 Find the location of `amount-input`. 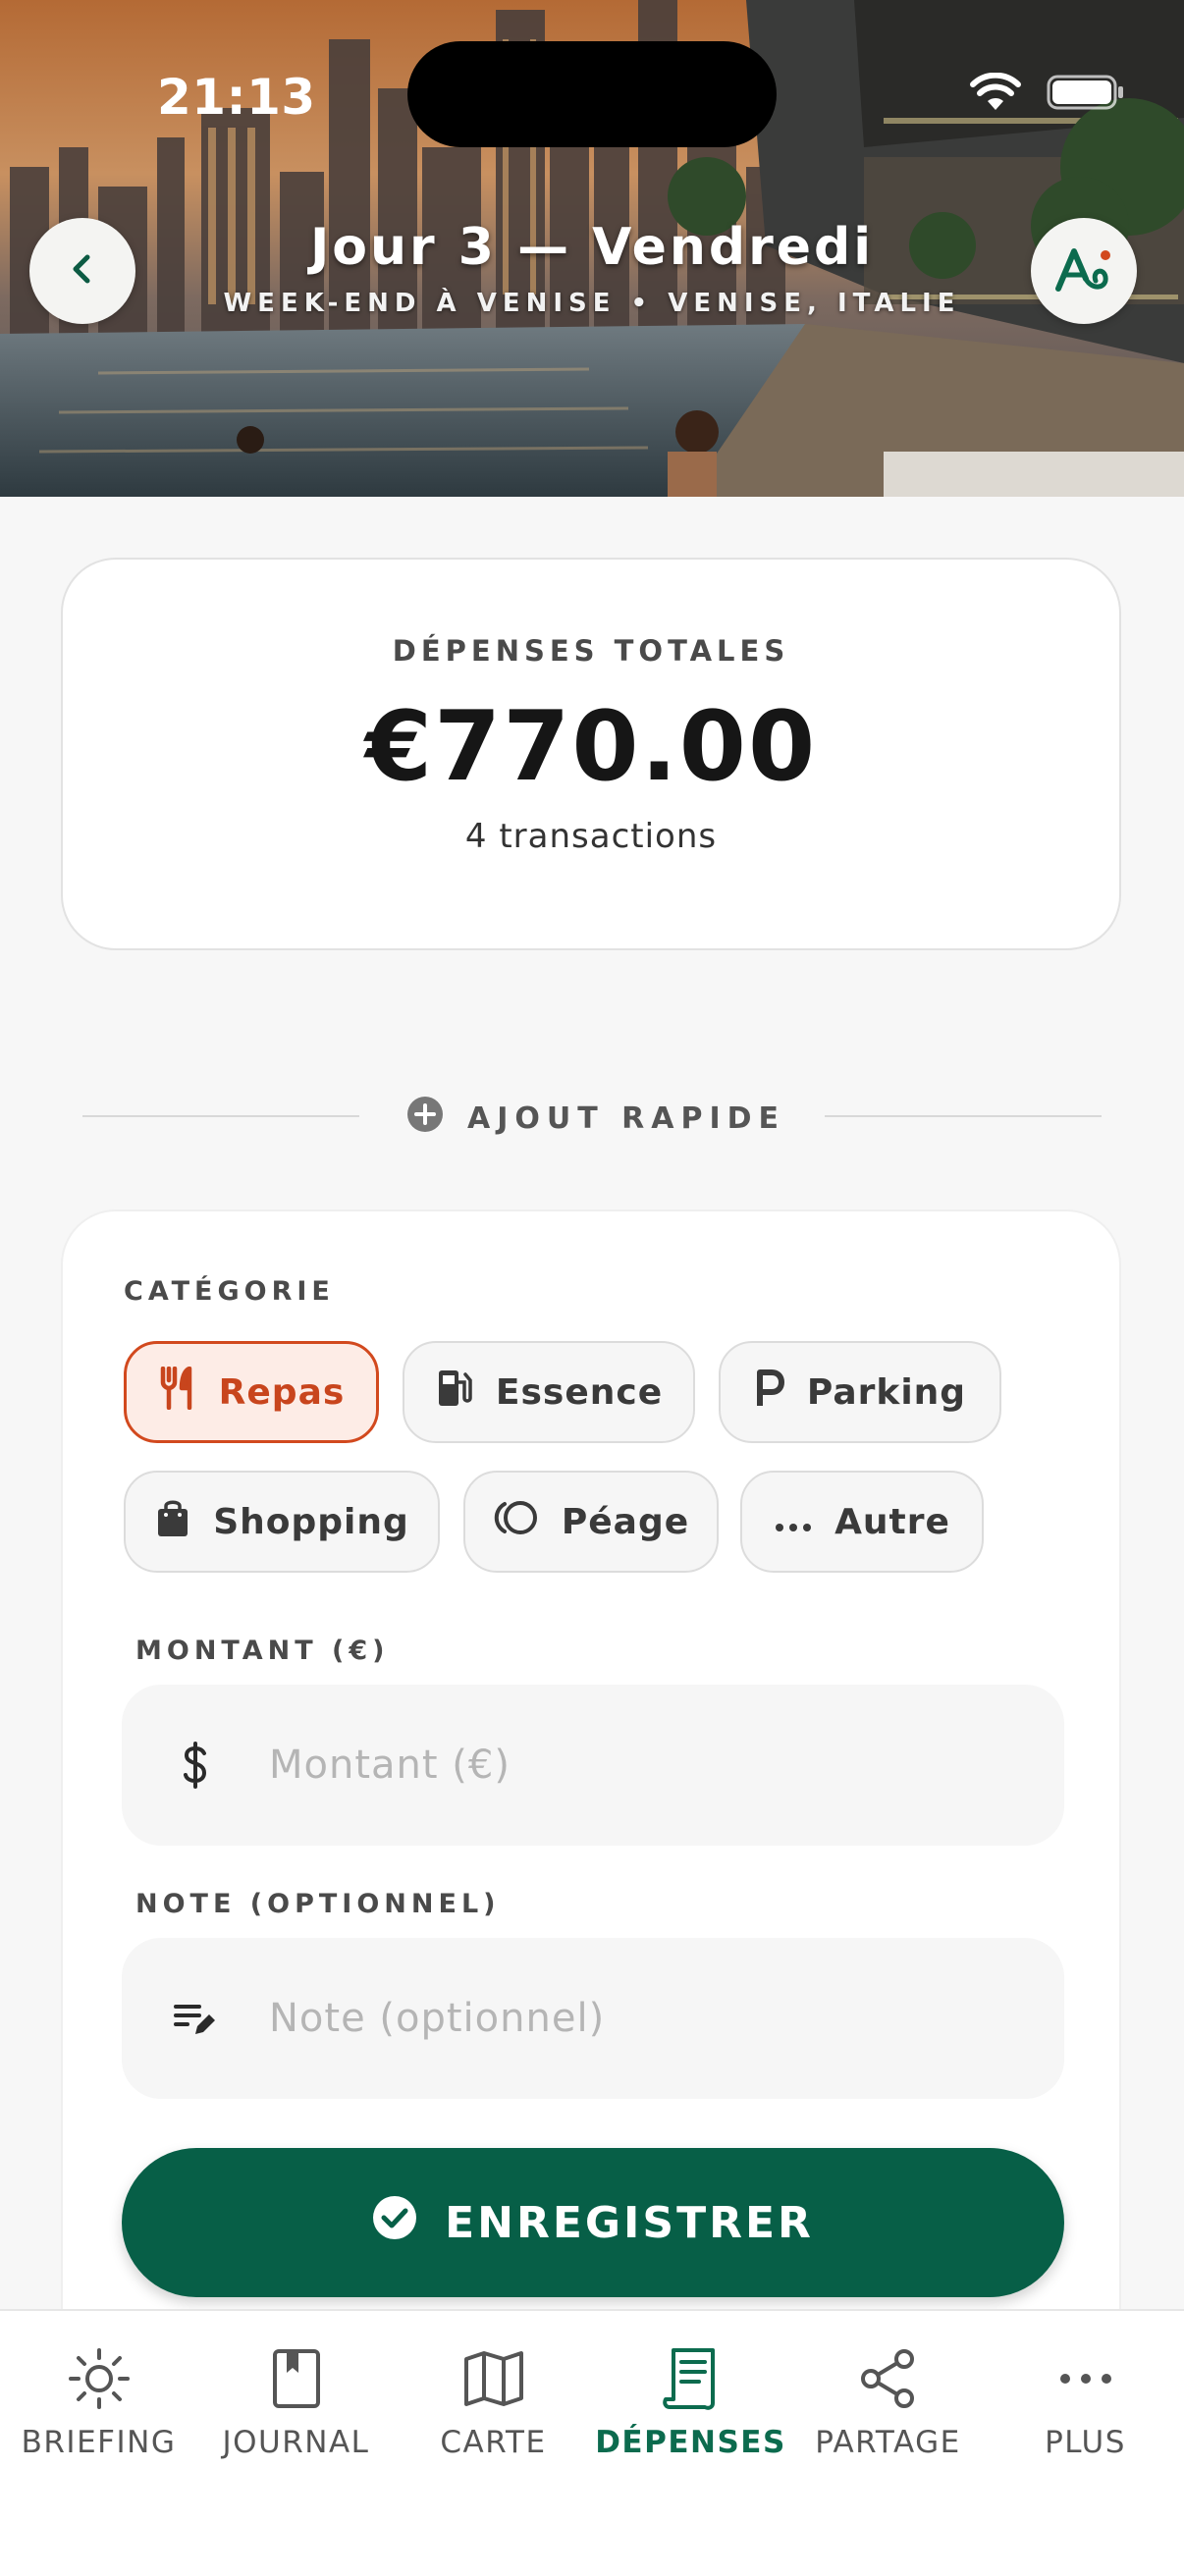

amount-input is located at coordinates (642, 1765).